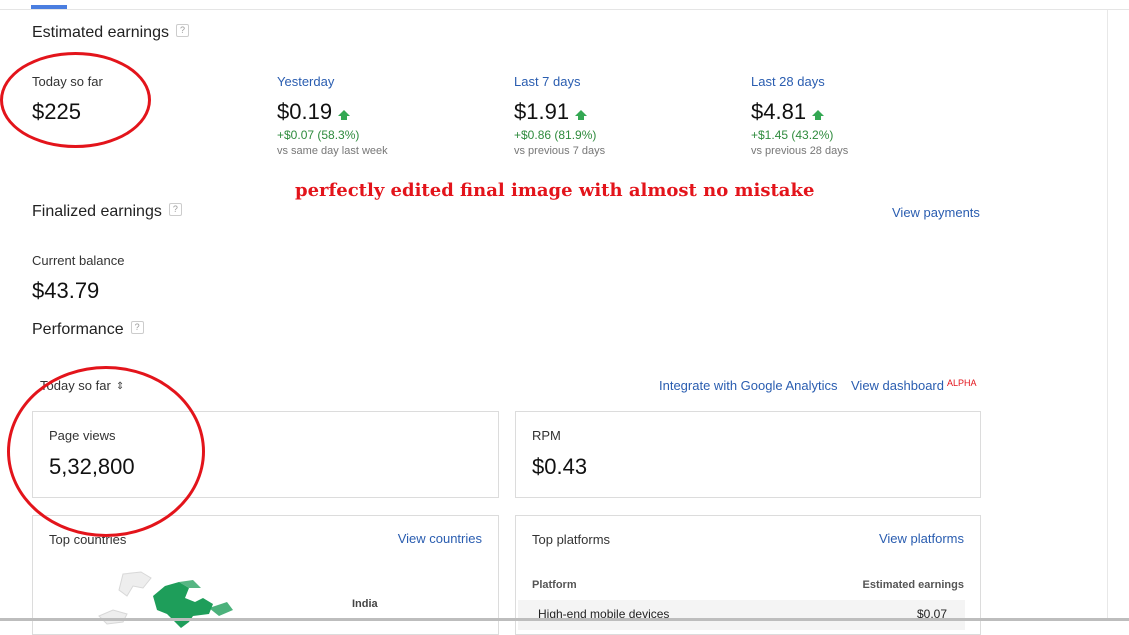 The image size is (1129, 635). I want to click on view-dashboard-link: View dashboard ALPHA, so click(914, 385).